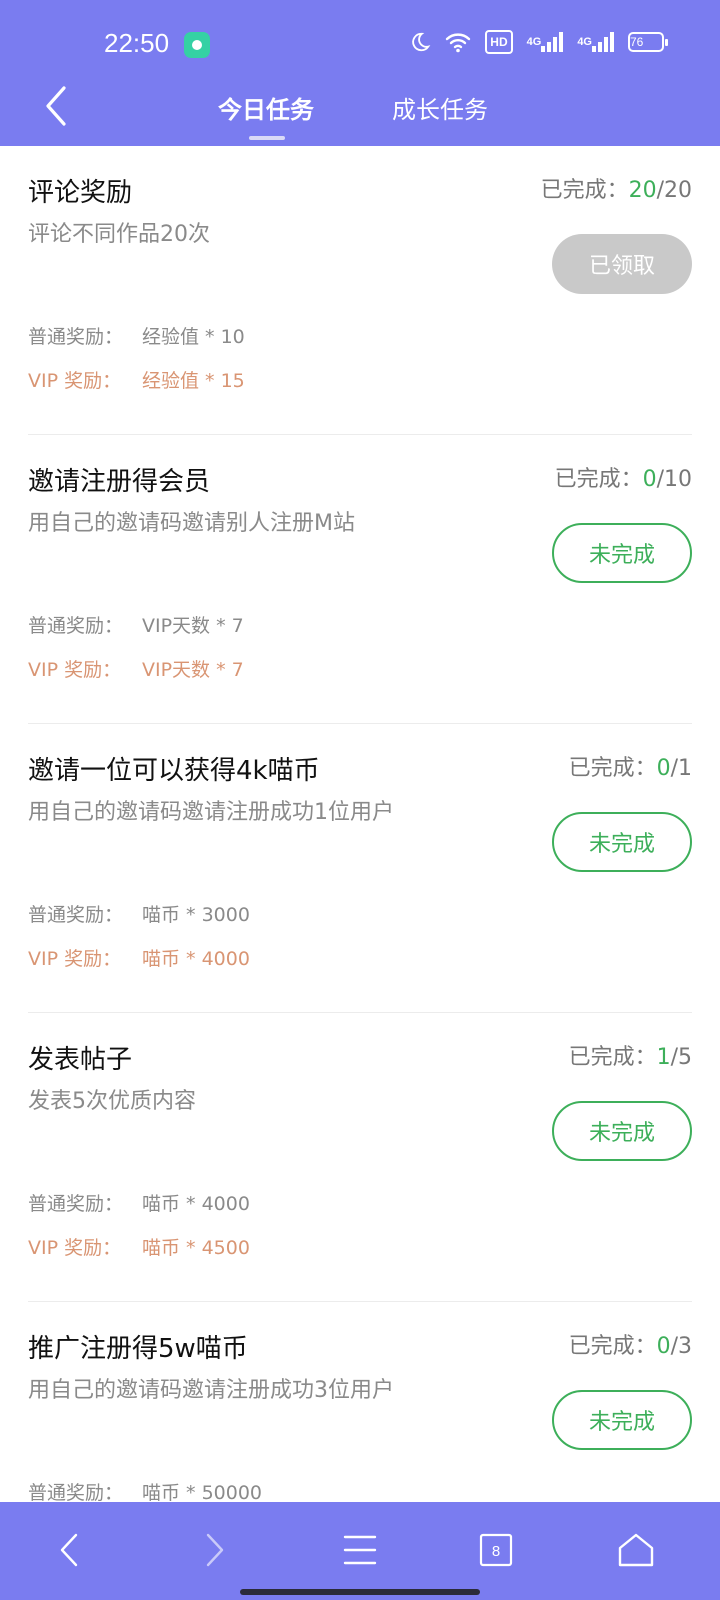 The height and width of the screenshot is (1600, 720). Describe the element at coordinates (360, 73) in the screenshot. I see `top-app-bar: 22:50 HD 4G 4G 76 今日任务 成长任务` at that location.